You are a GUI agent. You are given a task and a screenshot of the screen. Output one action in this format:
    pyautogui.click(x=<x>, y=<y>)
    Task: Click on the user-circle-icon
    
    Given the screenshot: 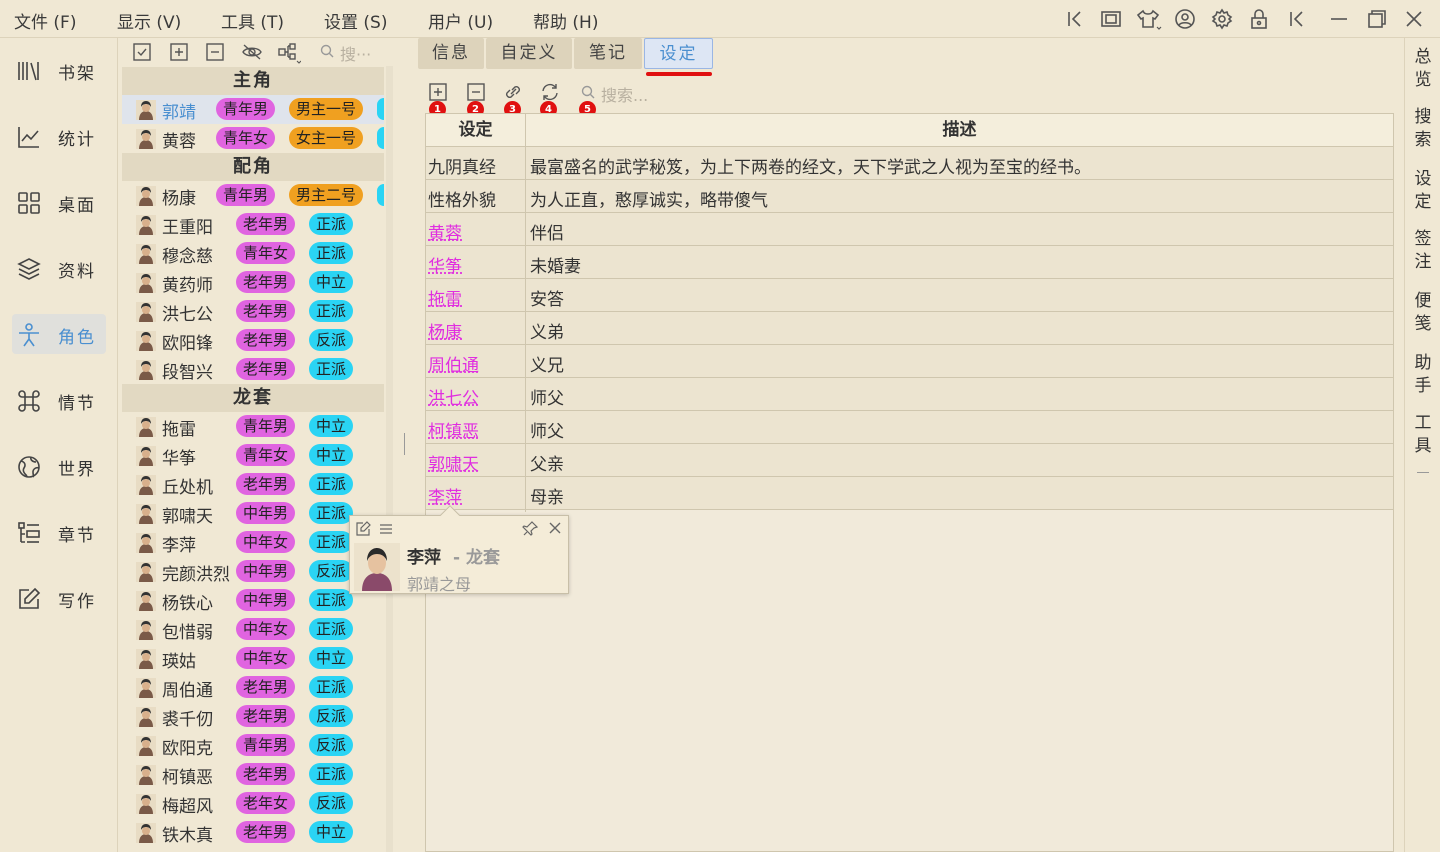 What is the action you would take?
    pyautogui.click(x=1185, y=19)
    